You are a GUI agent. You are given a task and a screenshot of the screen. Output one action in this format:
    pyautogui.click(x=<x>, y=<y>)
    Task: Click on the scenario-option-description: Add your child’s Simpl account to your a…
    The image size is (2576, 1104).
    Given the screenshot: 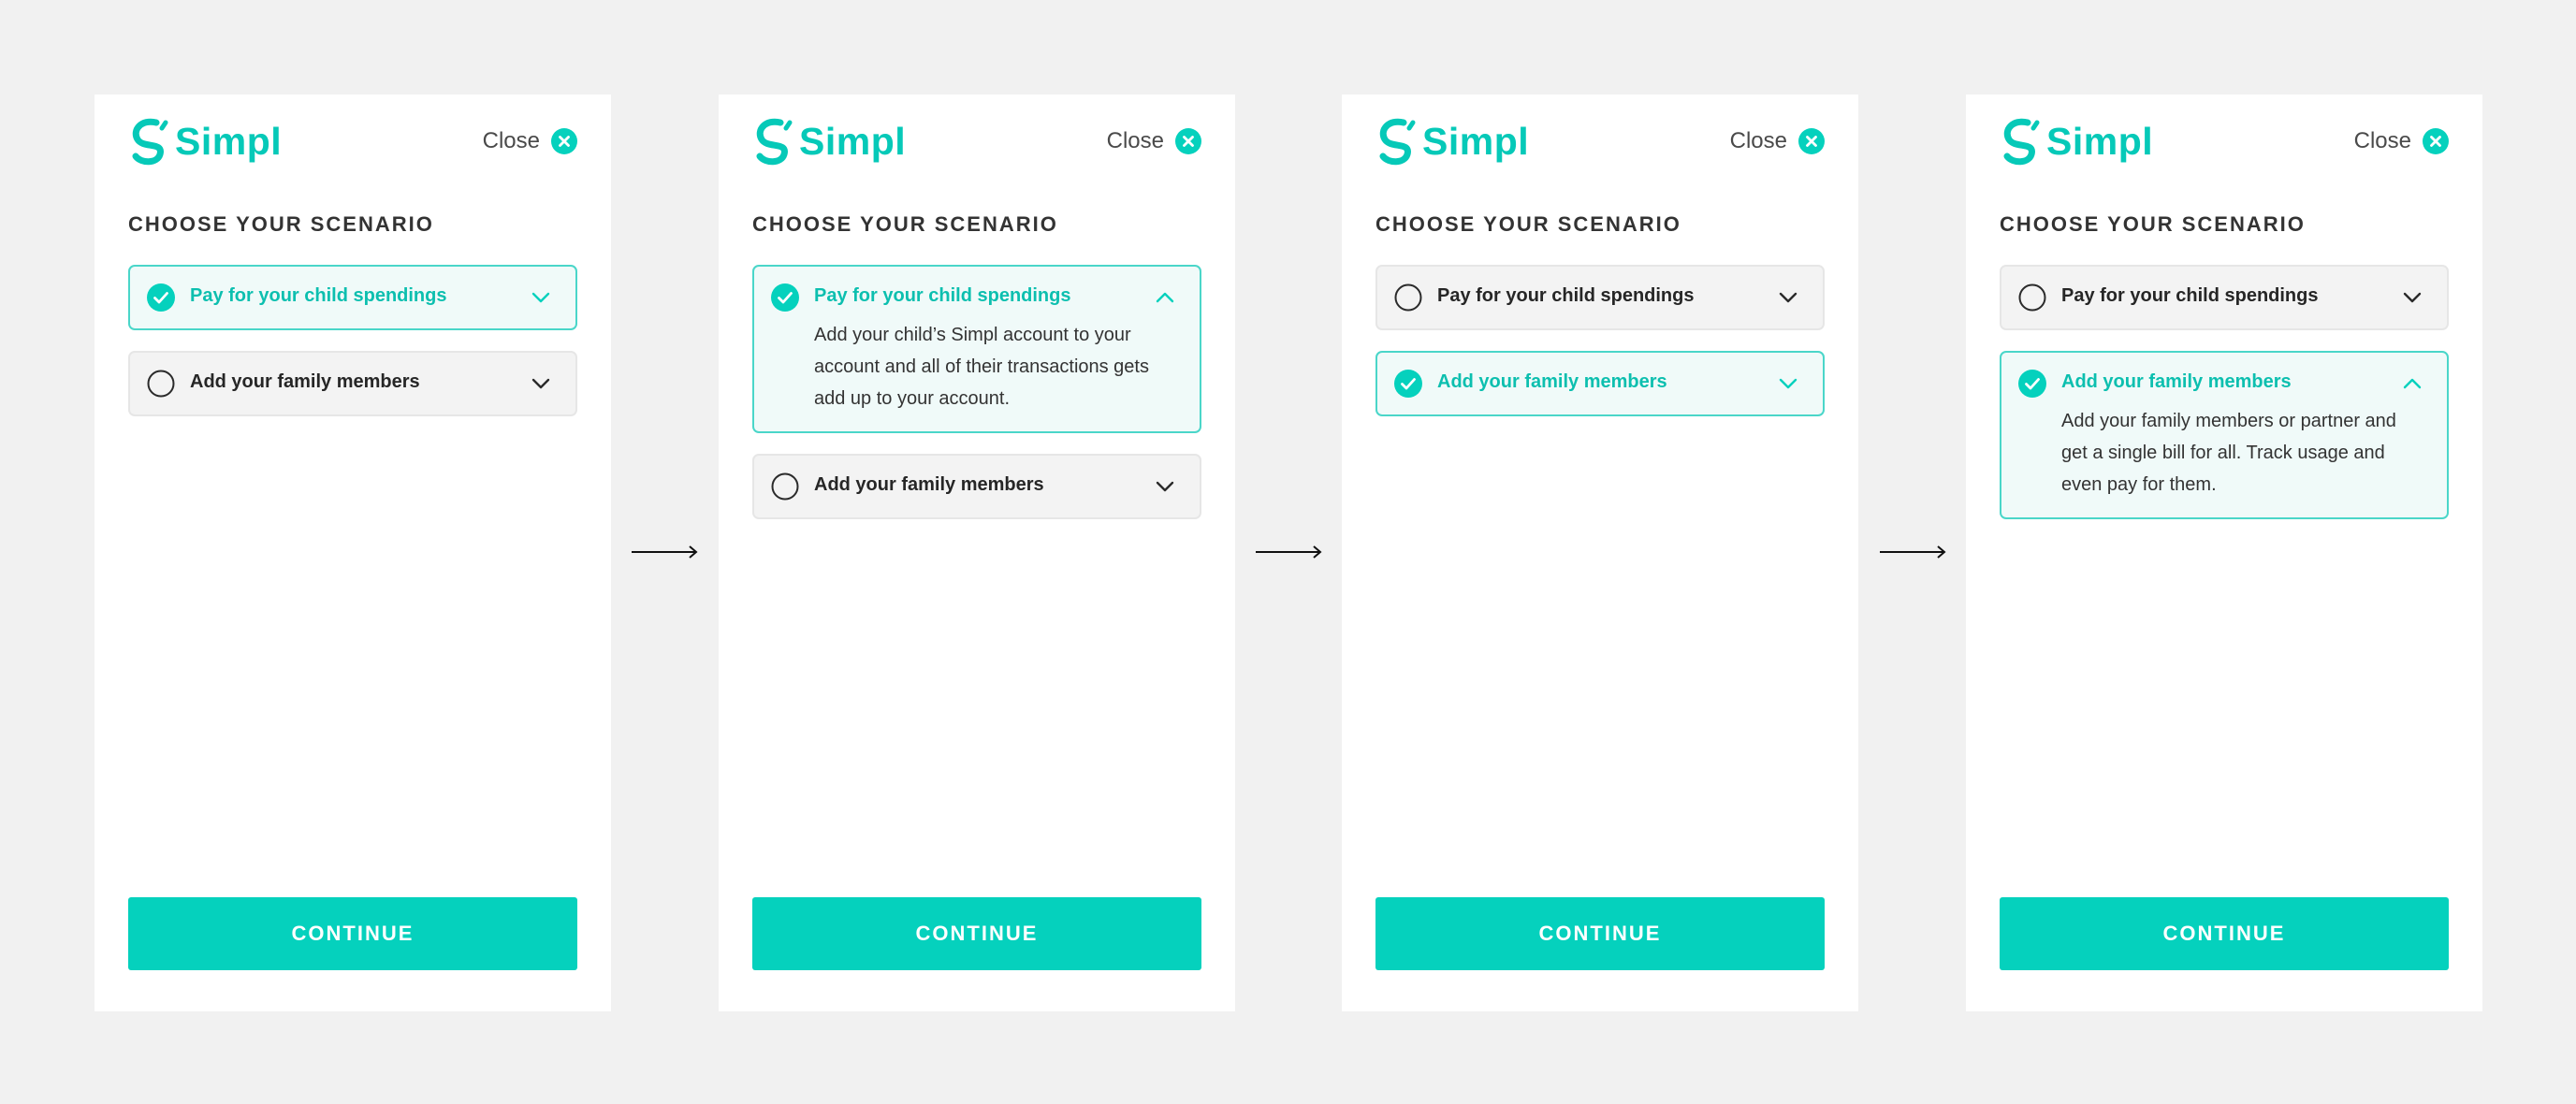 What is the action you would take?
    pyautogui.click(x=981, y=367)
    